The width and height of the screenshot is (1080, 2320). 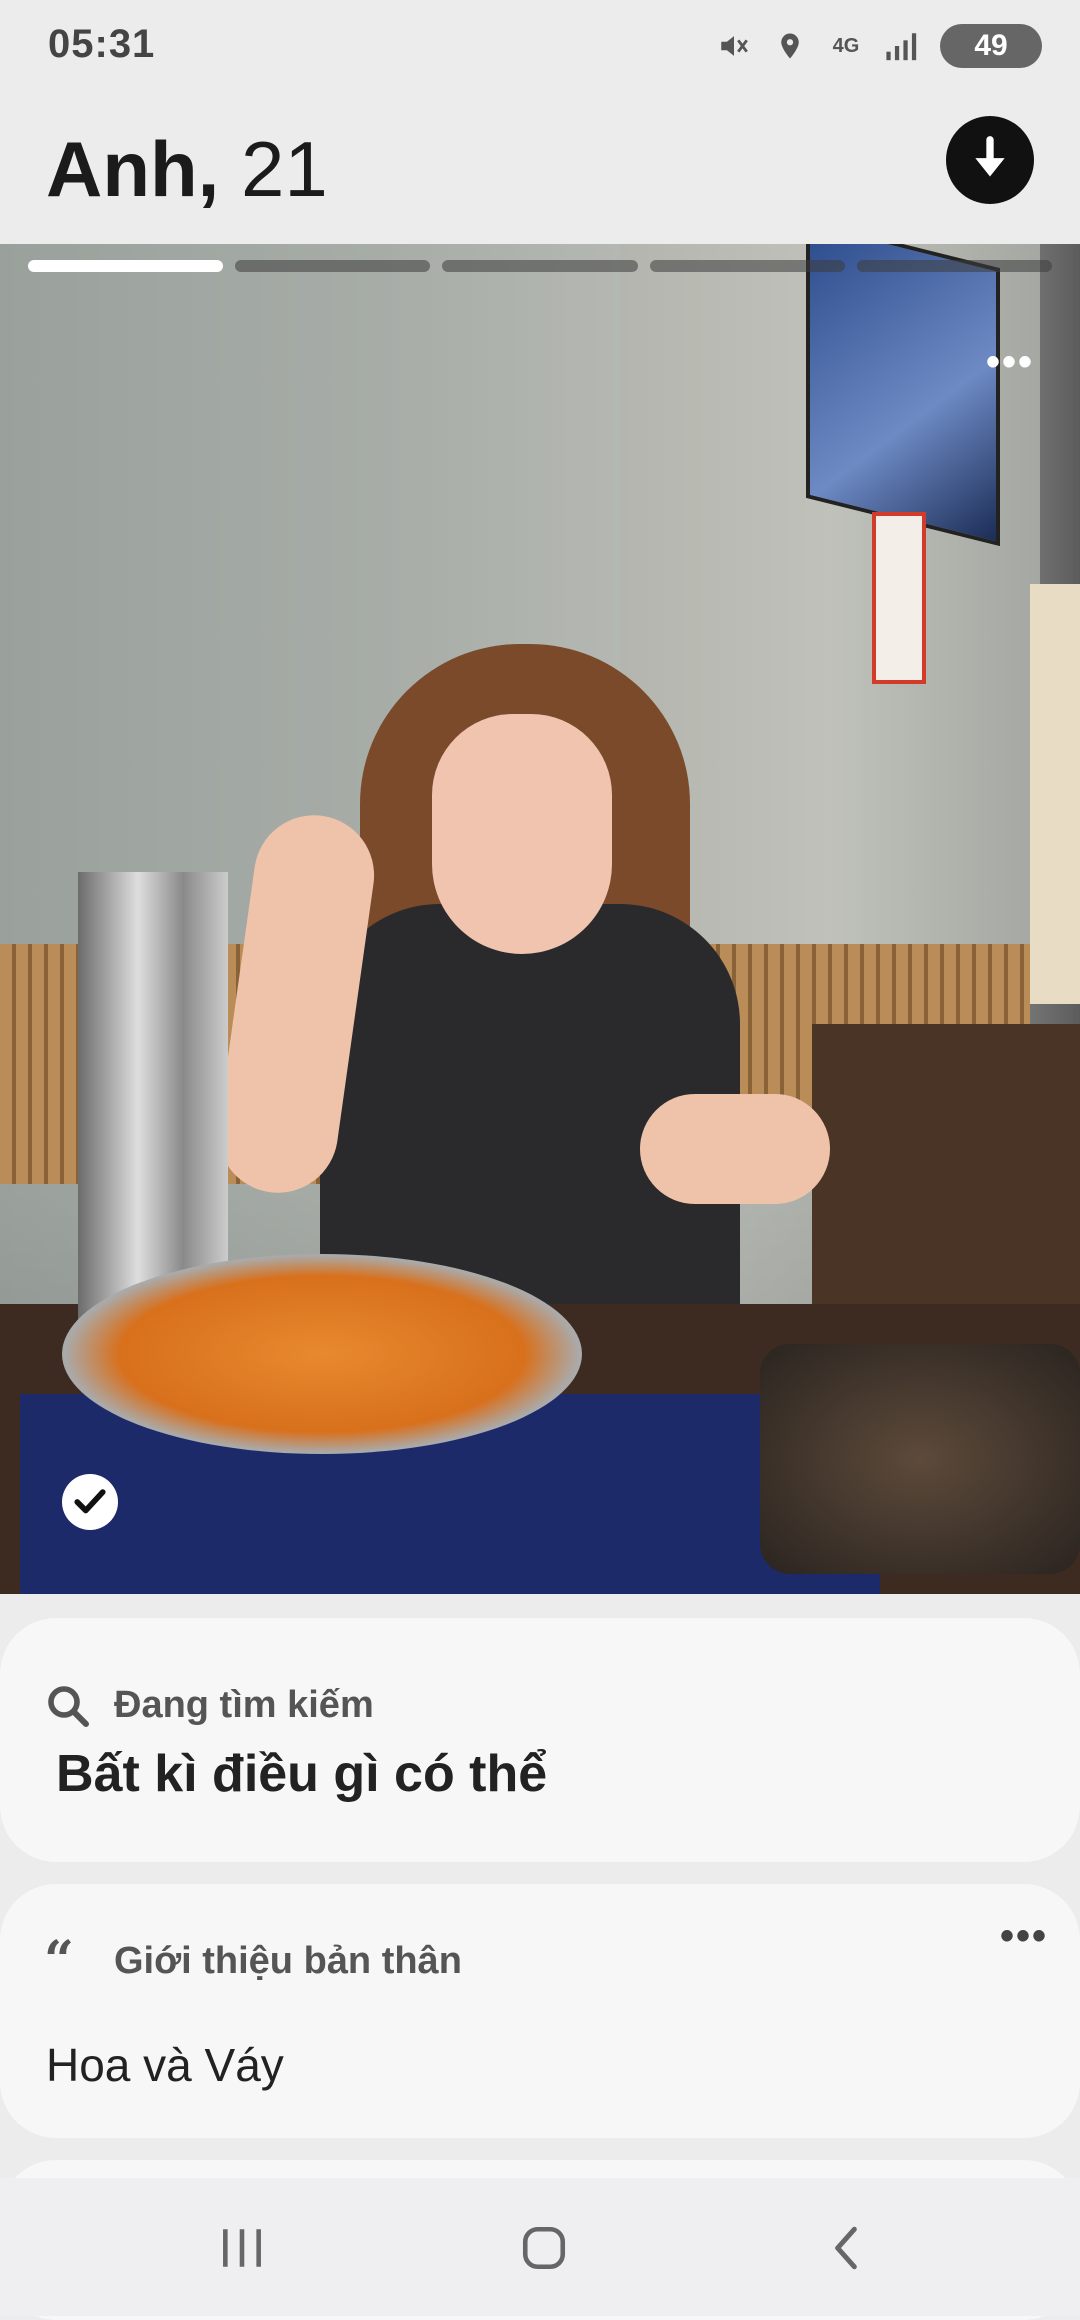 What do you see at coordinates (540, 48) in the screenshot?
I see `status-bar: 05:31 4G 49` at bounding box center [540, 48].